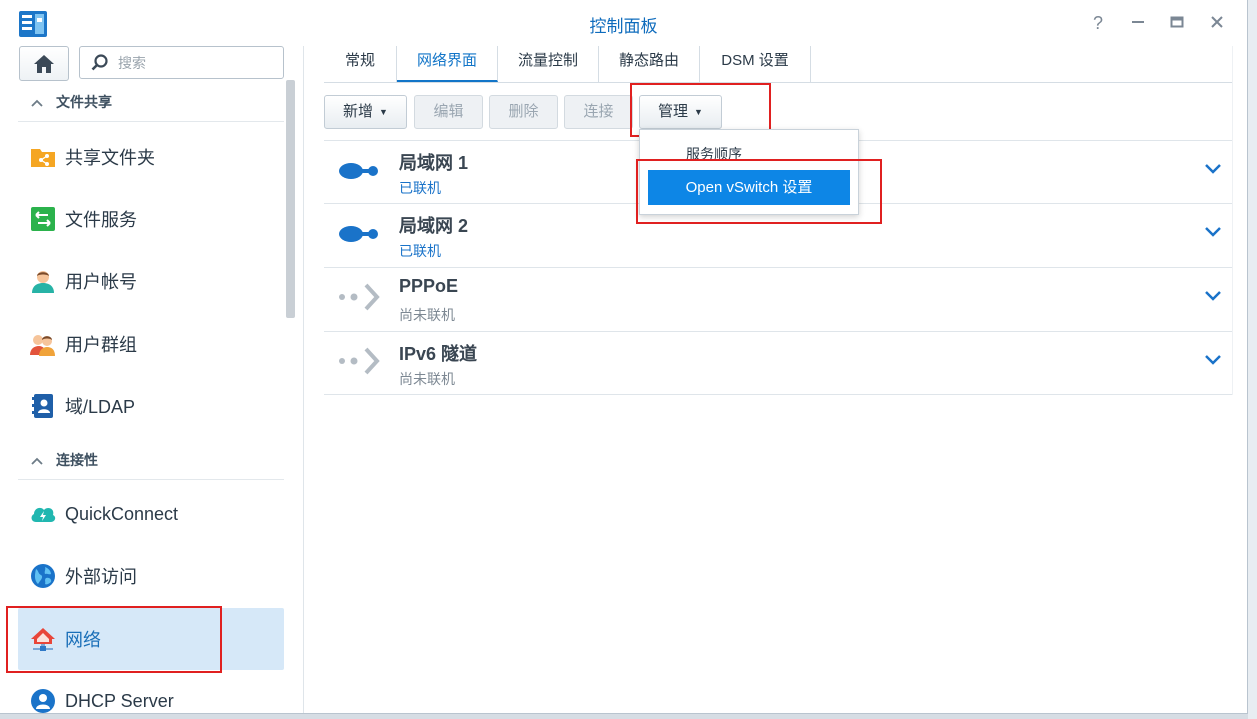 Image resolution: width=1257 pixels, height=719 pixels. I want to click on section-connectivity: 连接性, so click(151, 460).